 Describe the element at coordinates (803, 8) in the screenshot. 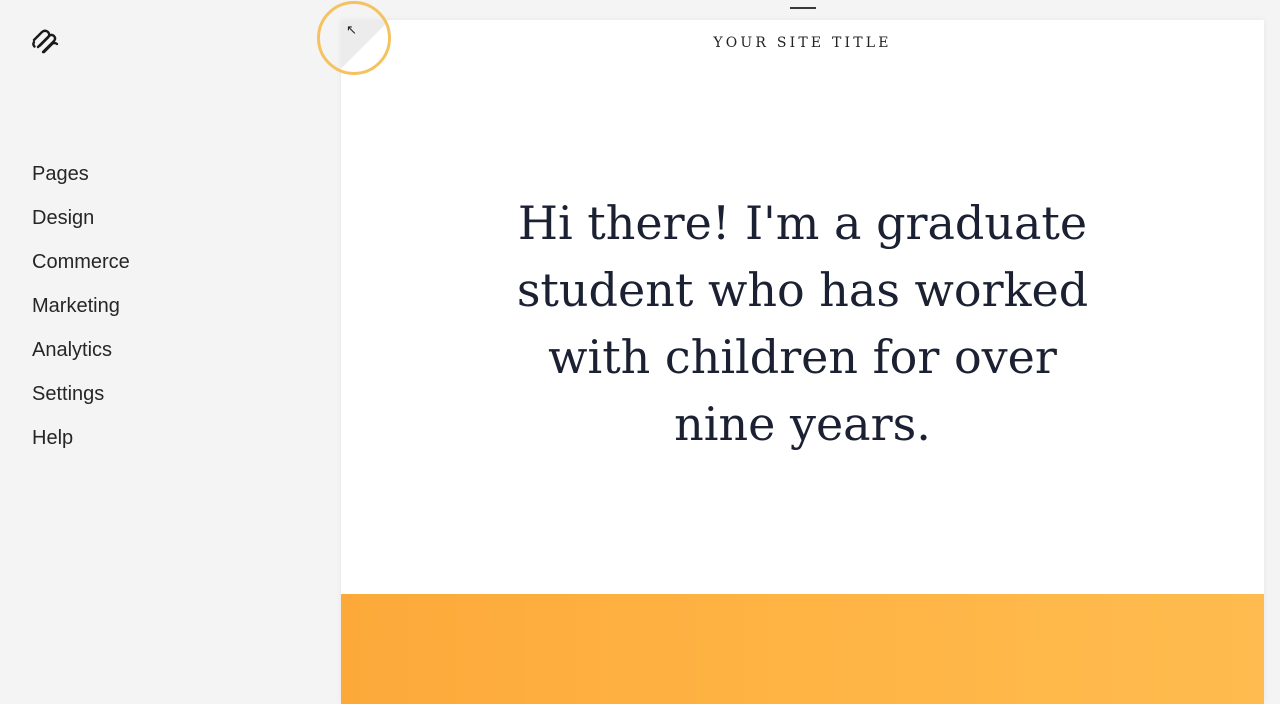

I see `drag-handle` at that location.